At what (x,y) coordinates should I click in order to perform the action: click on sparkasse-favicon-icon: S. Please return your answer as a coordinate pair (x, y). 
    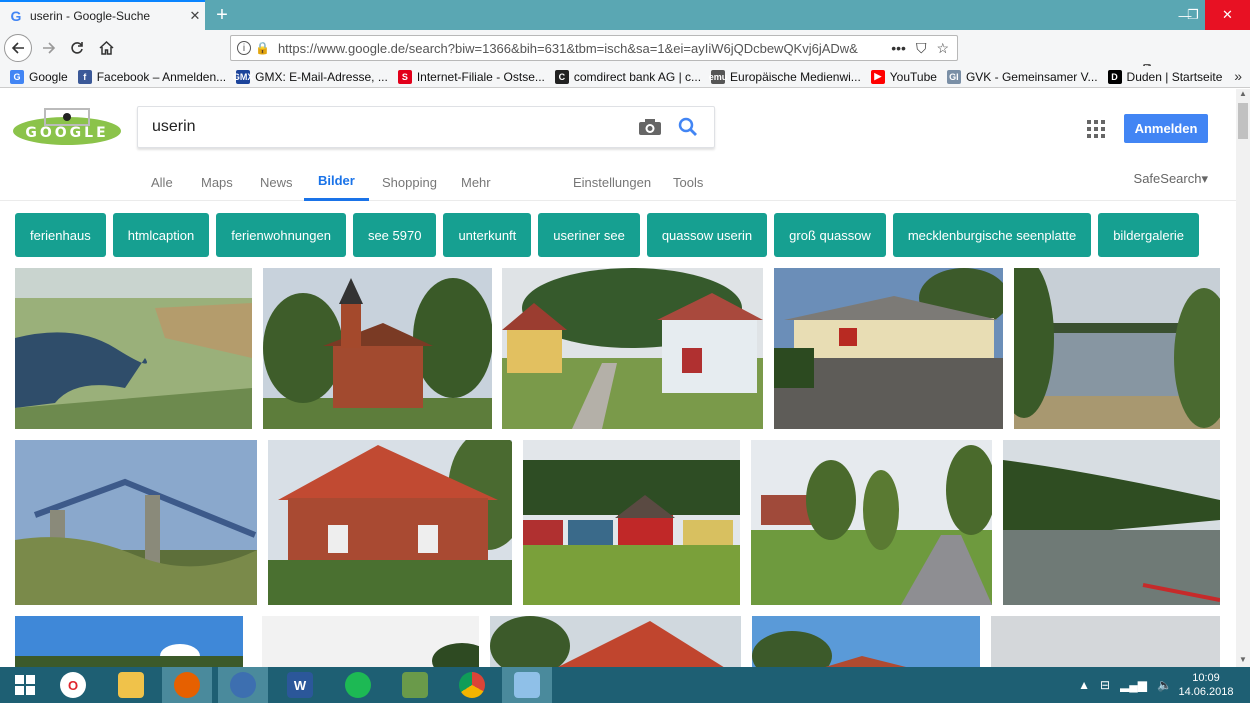
    Looking at the image, I should click on (404, 76).